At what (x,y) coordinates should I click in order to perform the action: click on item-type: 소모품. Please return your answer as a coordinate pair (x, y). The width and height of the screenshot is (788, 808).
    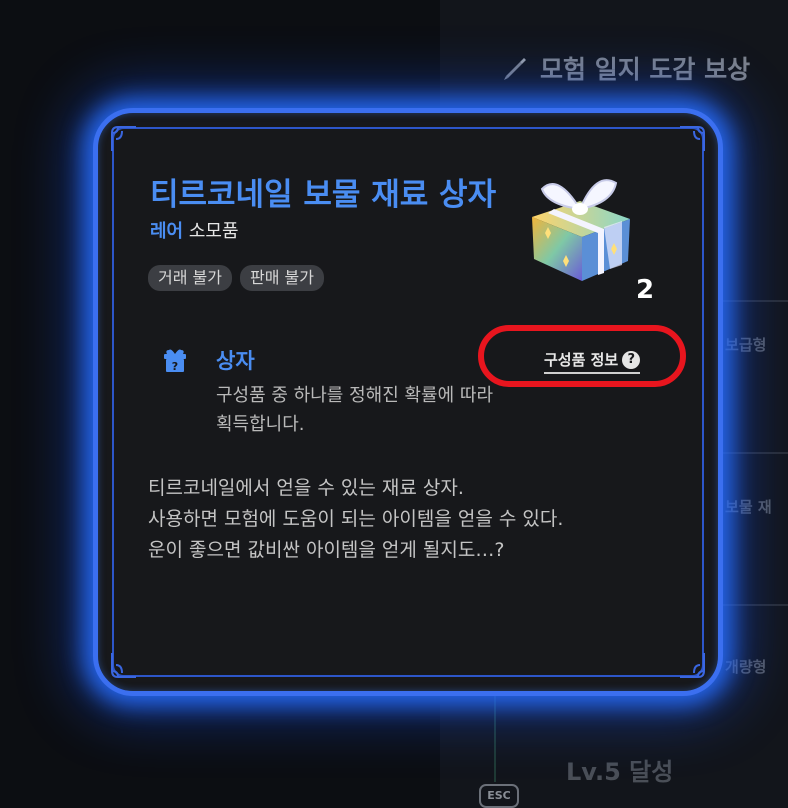
    Looking at the image, I should click on (213, 231).